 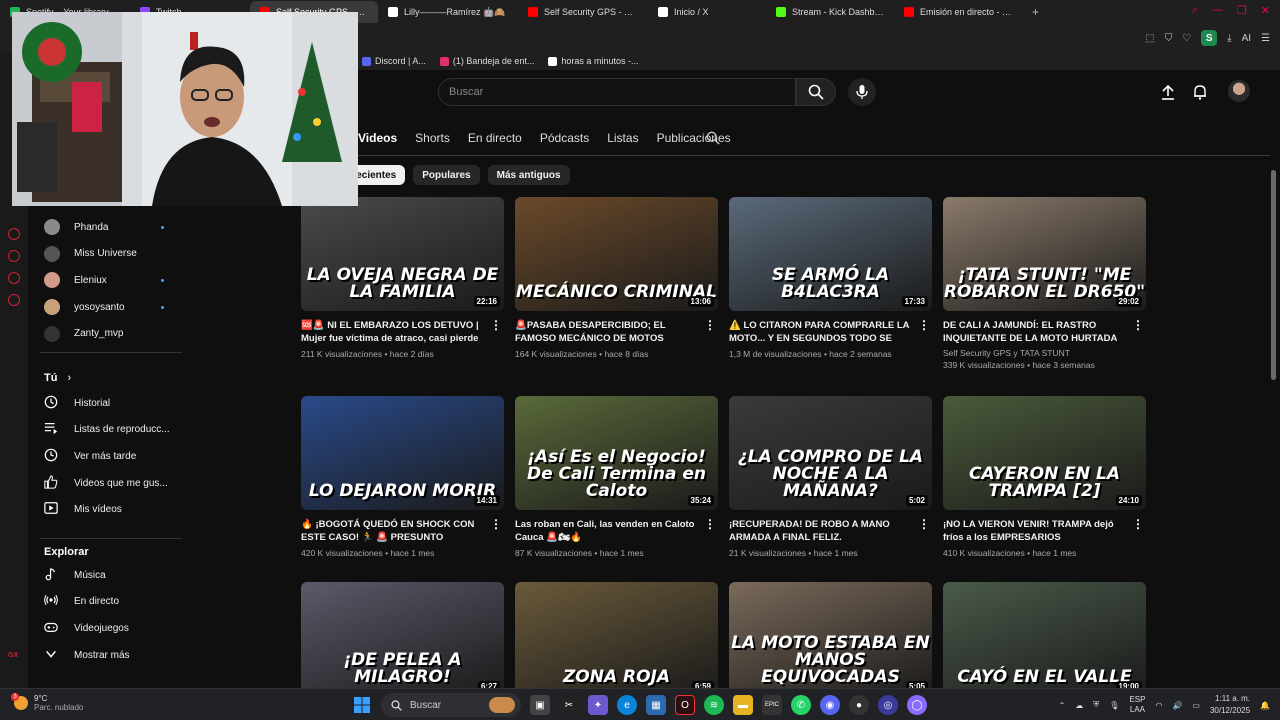 I want to click on epic-games-icon: EPIC, so click(x=772, y=705).